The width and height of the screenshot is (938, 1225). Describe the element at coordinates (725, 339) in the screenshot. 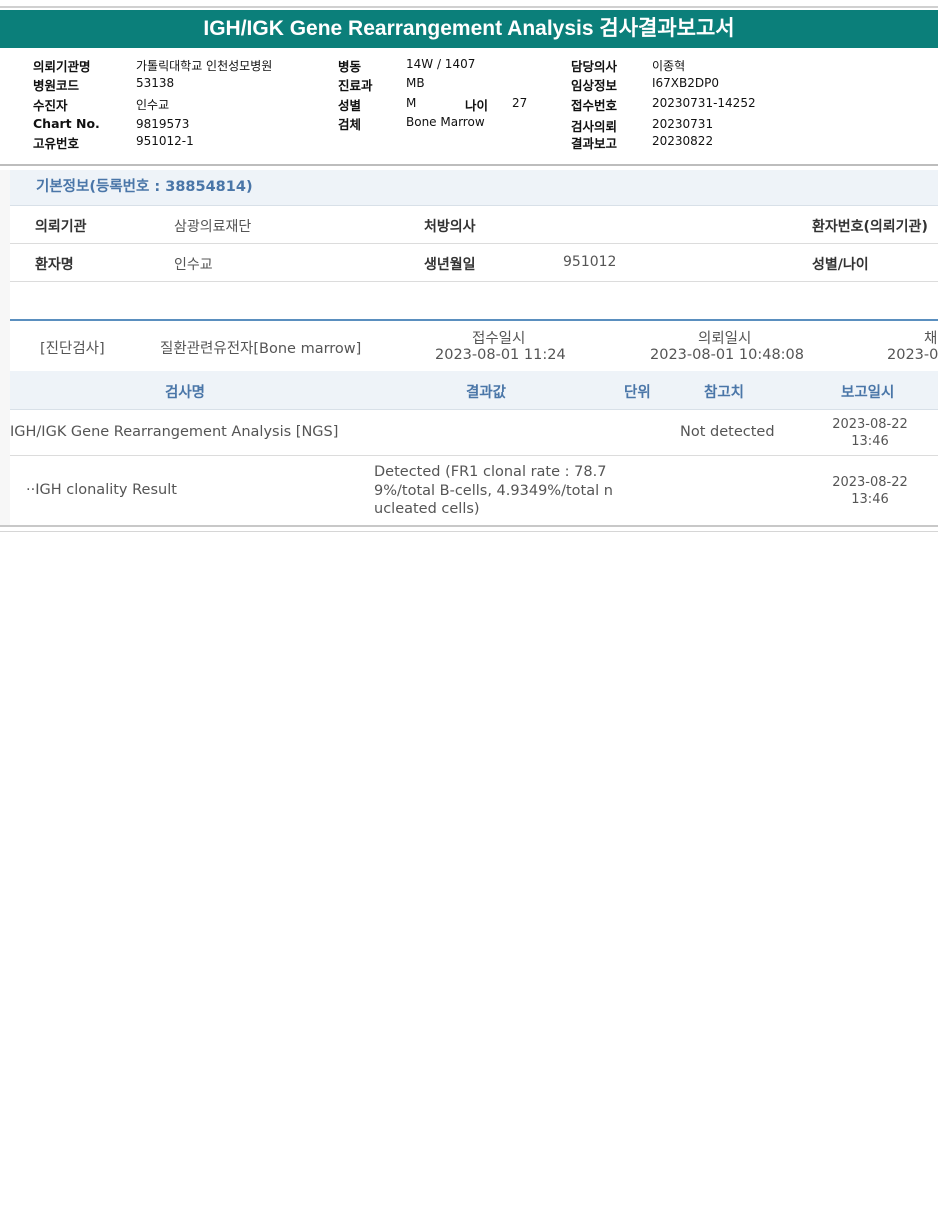

I see `requested-label: 의뢰일시` at that location.